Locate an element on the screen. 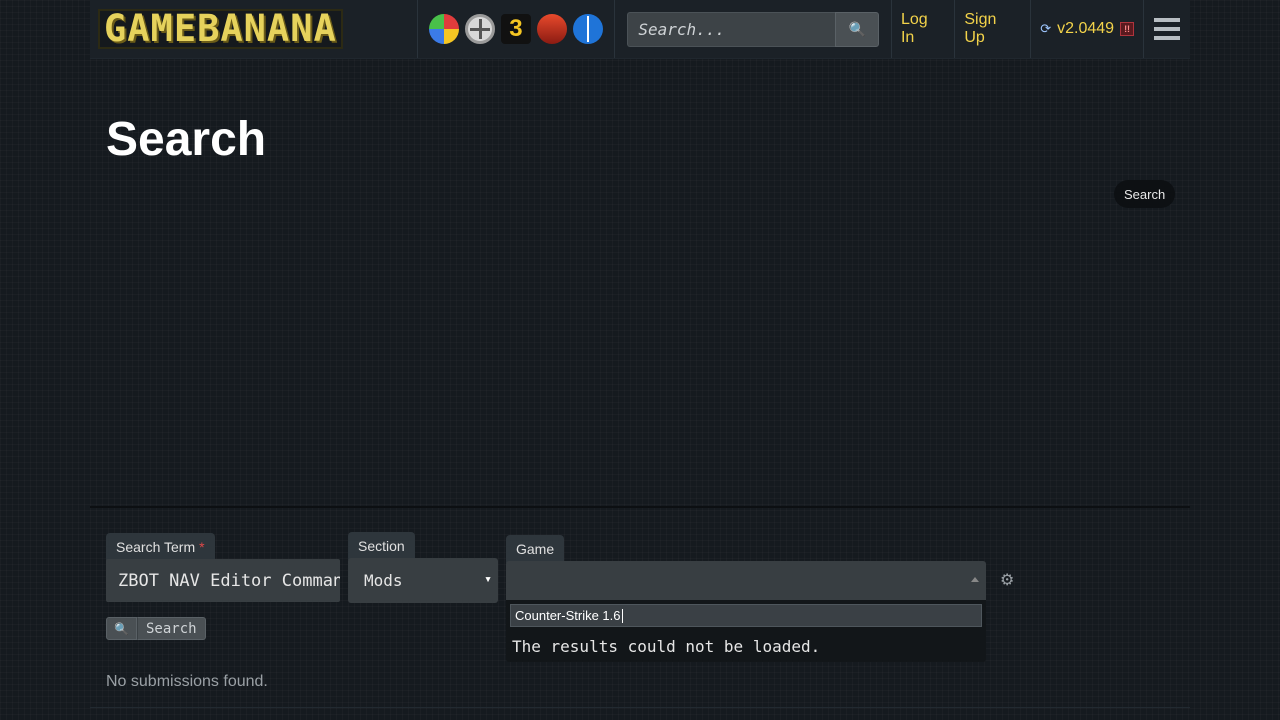  dropdown-message: The results could not be loaded. is located at coordinates (666, 646).